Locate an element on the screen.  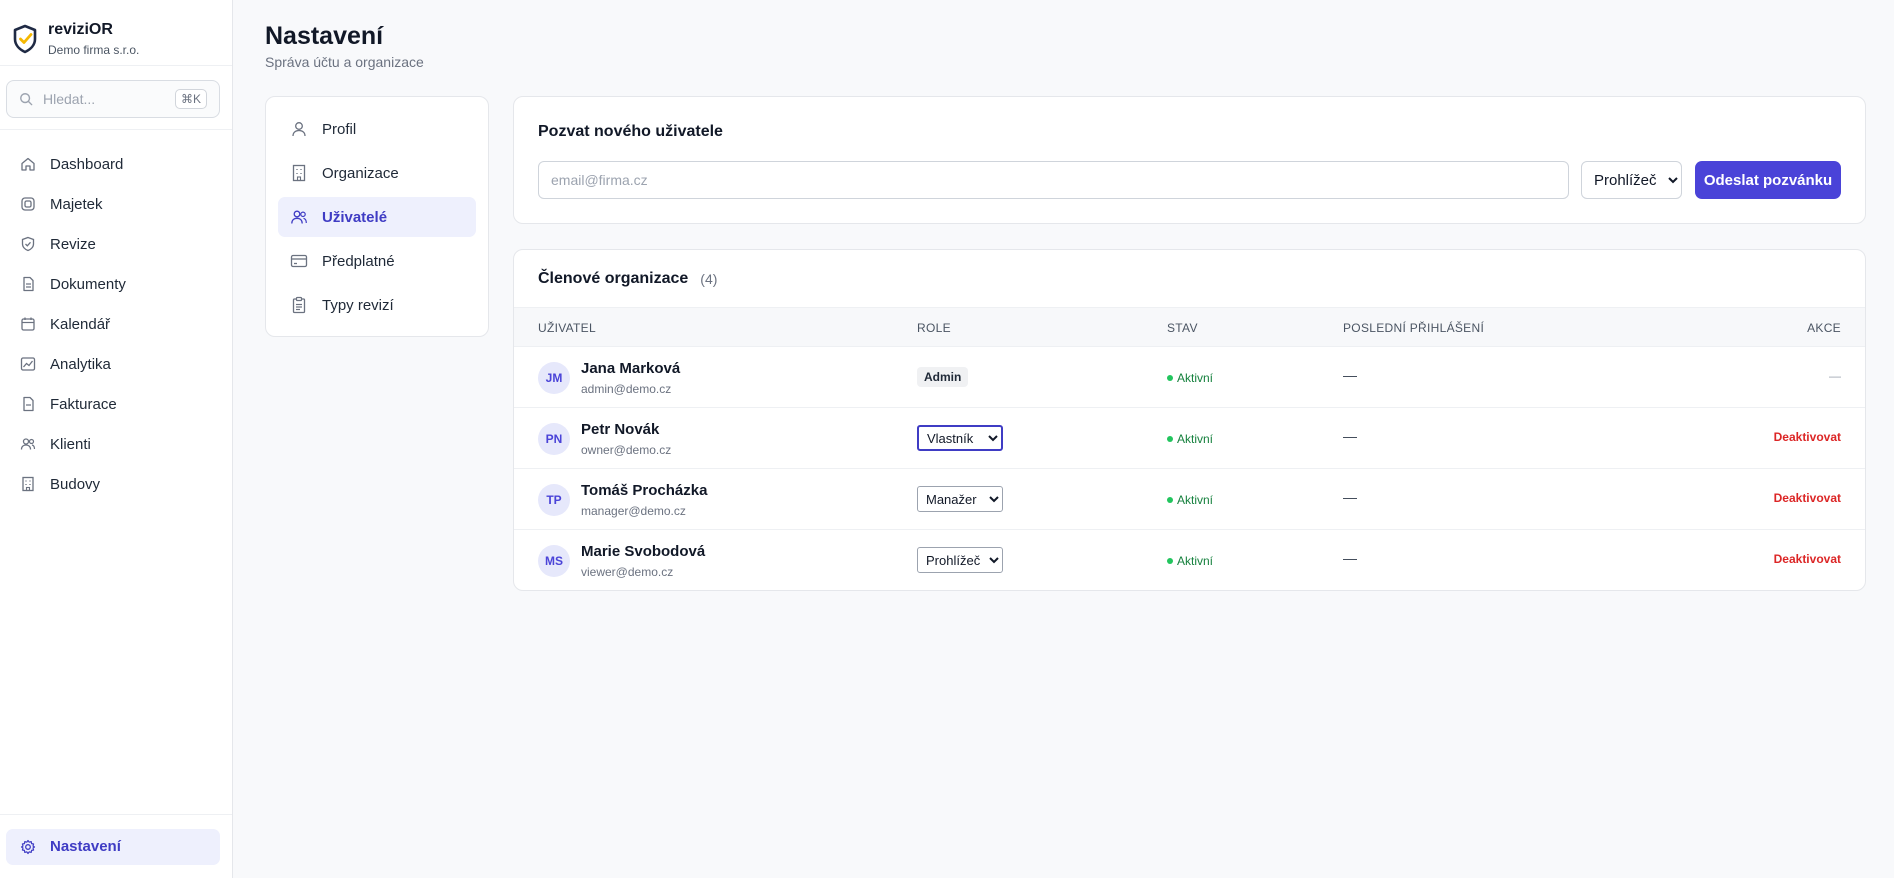
send-invite-button: Odeslat pozvánku is located at coordinates (1768, 180).